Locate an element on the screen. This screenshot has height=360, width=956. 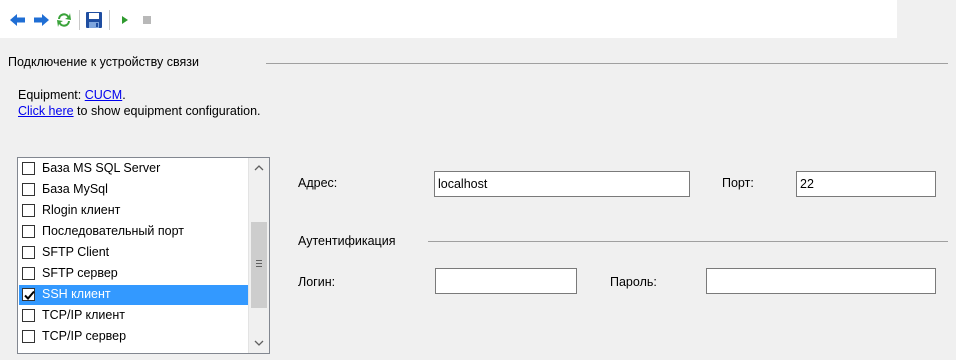
list-item: TCP/IP клиент is located at coordinates (133, 316).